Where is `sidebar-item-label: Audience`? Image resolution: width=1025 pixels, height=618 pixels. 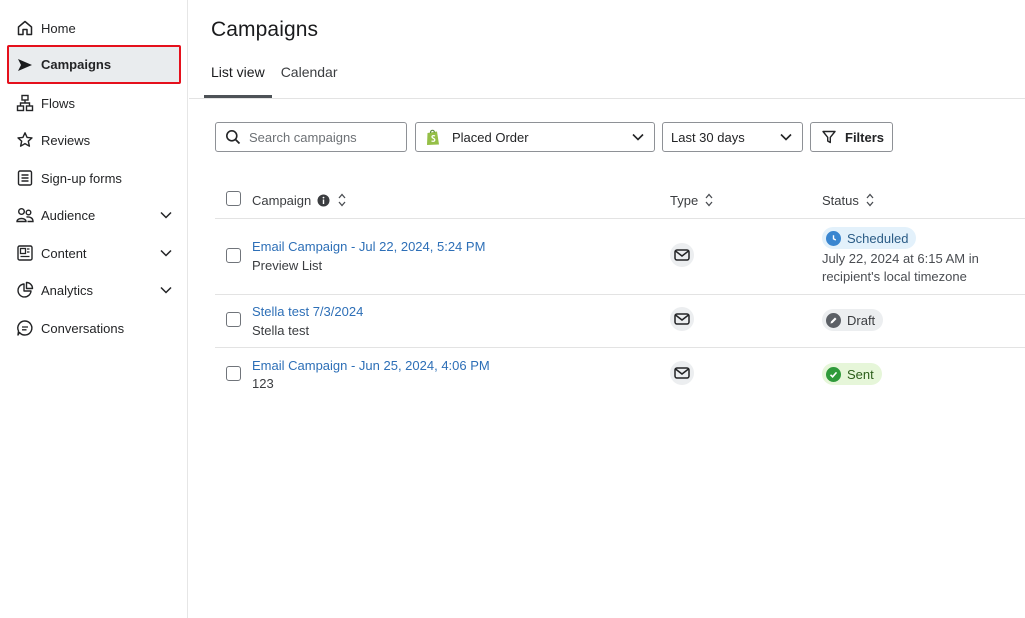 sidebar-item-label: Audience is located at coordinates (68, 215).